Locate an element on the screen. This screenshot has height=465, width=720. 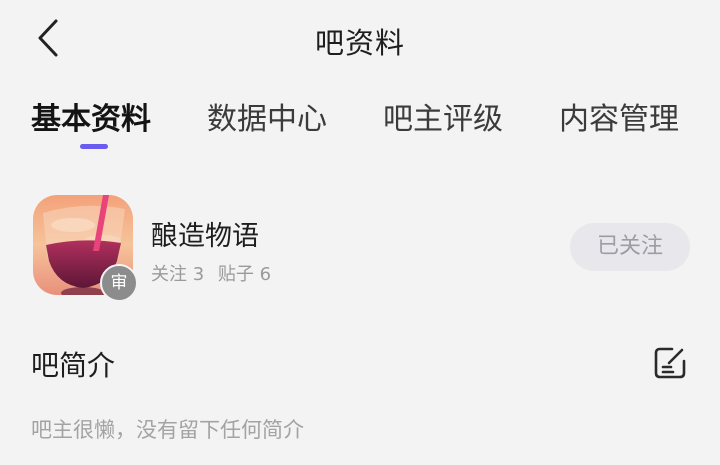
edit-icon is located at coordinates (670, 363).